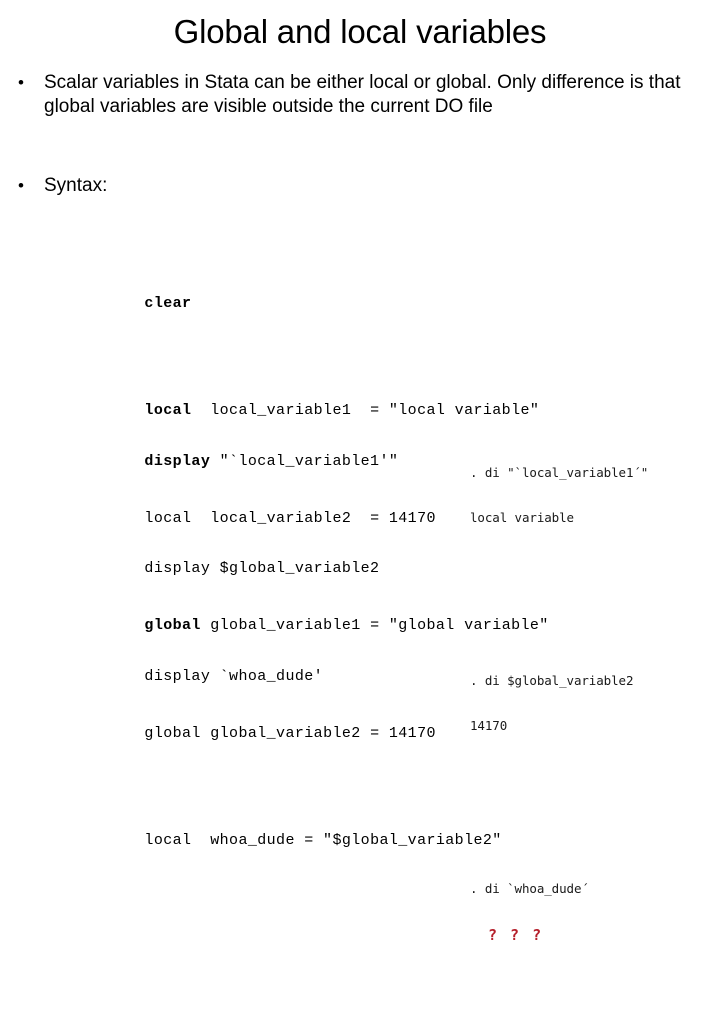 The width and height of the screenshot is (720, 1019). What do you see at coordinates (489, 725) in the screenshot?
I see `console-output-line: 14170` at bounding box center [489, 725].